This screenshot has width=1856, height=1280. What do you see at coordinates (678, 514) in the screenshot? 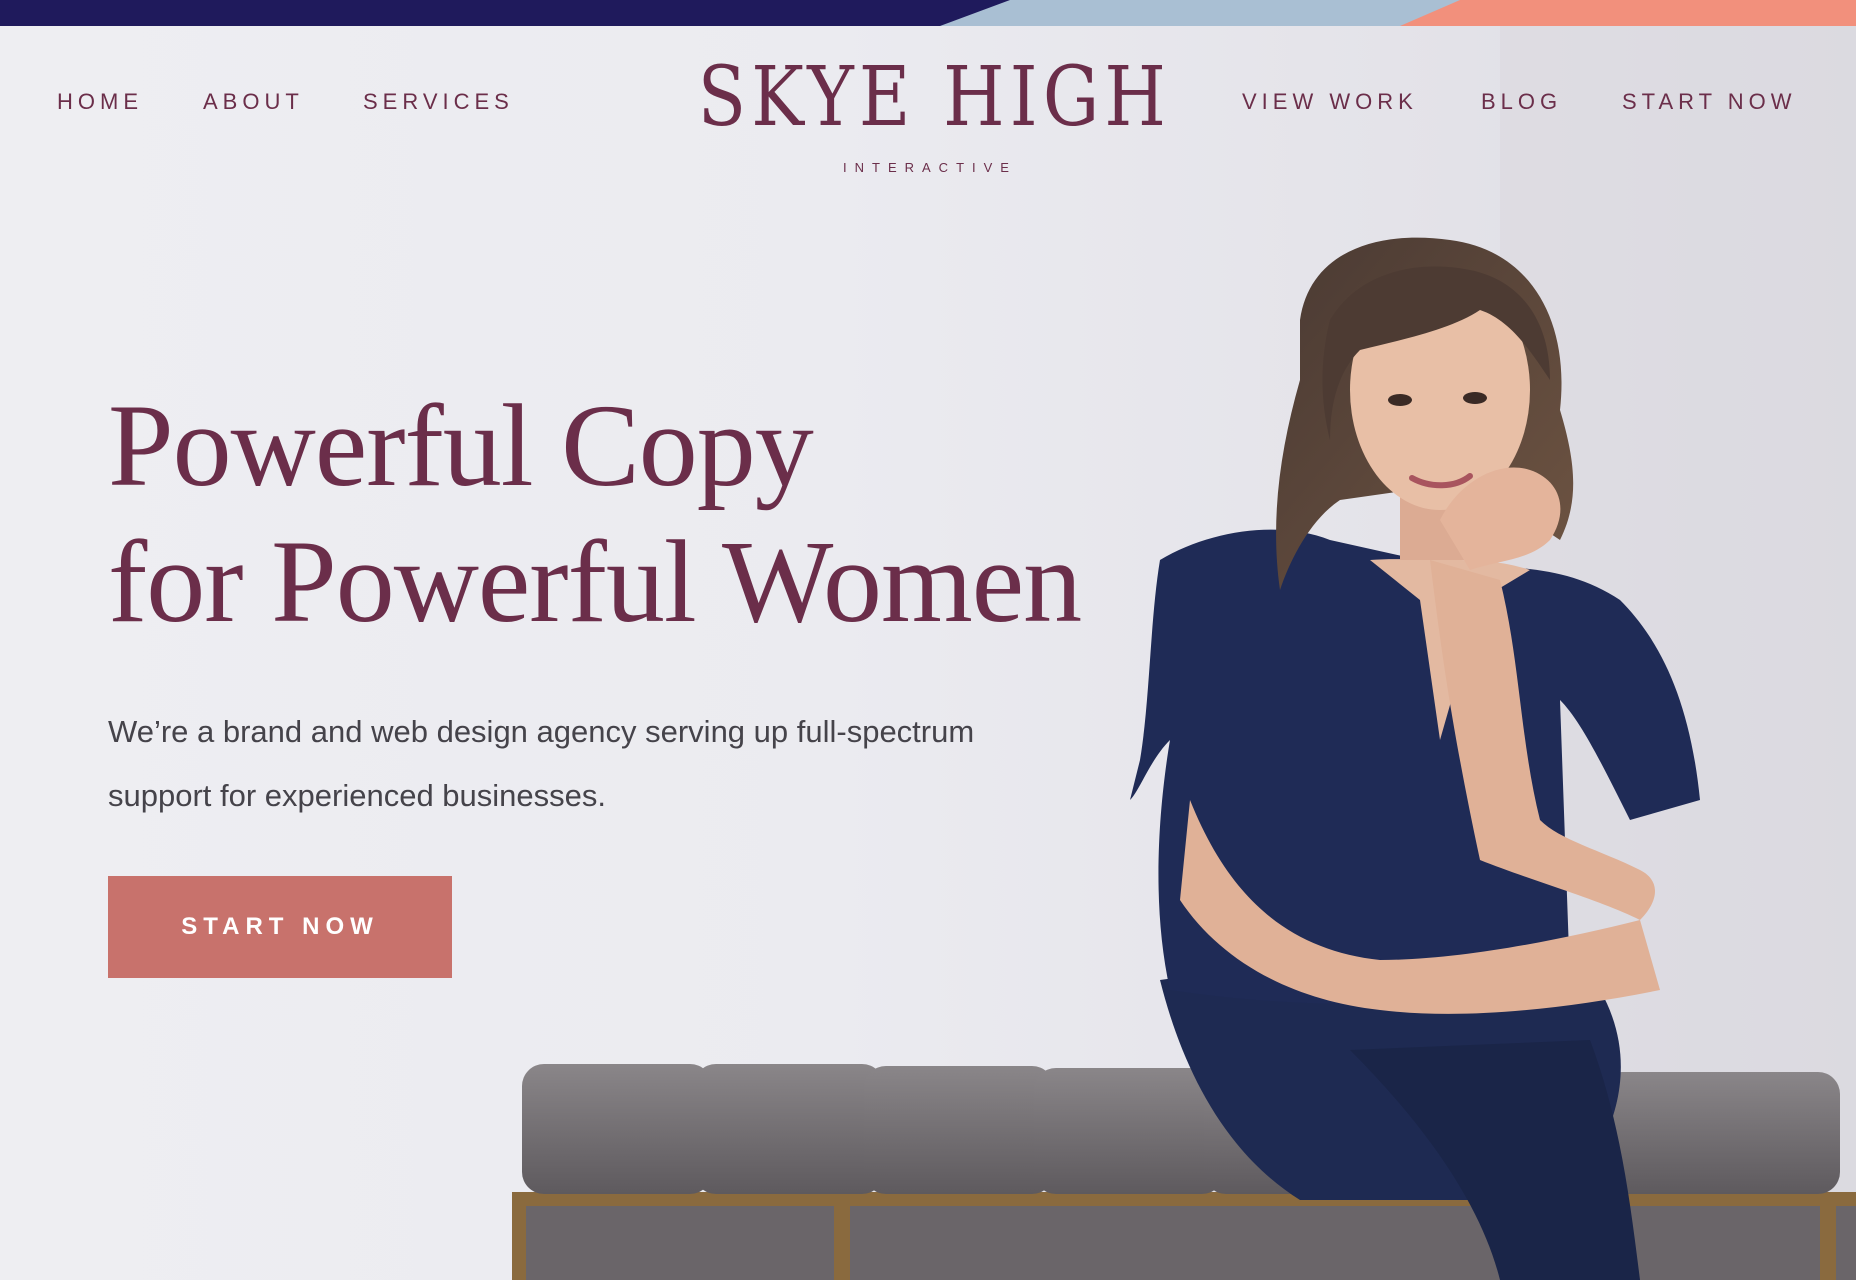
I see `hero-headline: Powerful Copy for Powerful Women` at bounding box center [678, 514].